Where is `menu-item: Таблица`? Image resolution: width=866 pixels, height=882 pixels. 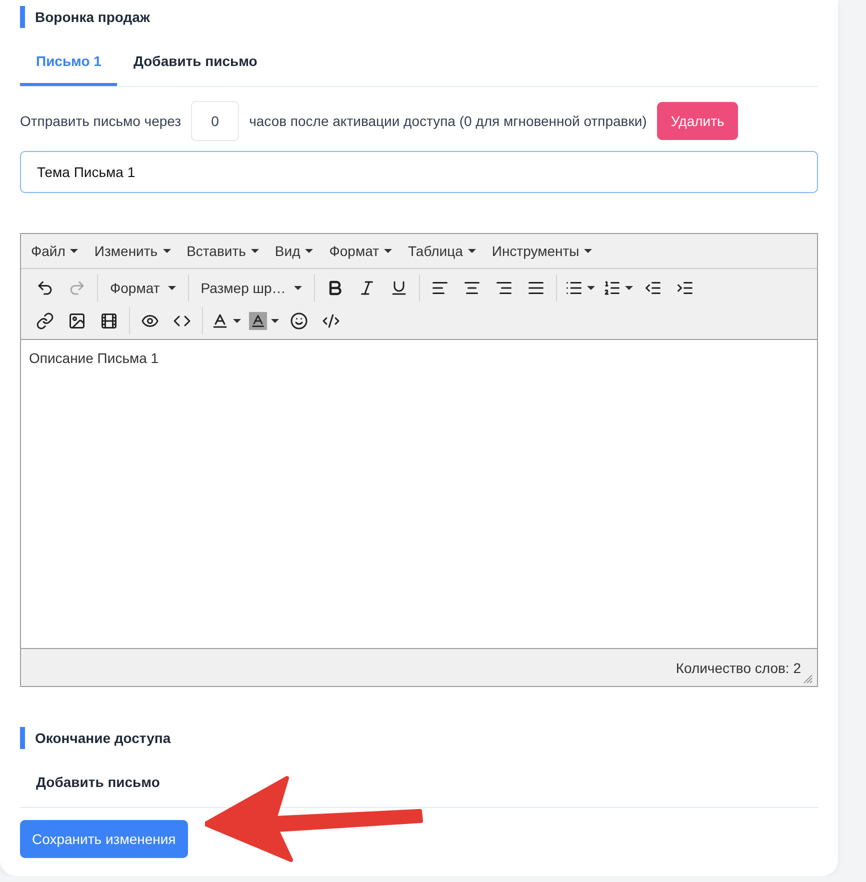 menu-item: Таблица is located at coordinates (442, 251).